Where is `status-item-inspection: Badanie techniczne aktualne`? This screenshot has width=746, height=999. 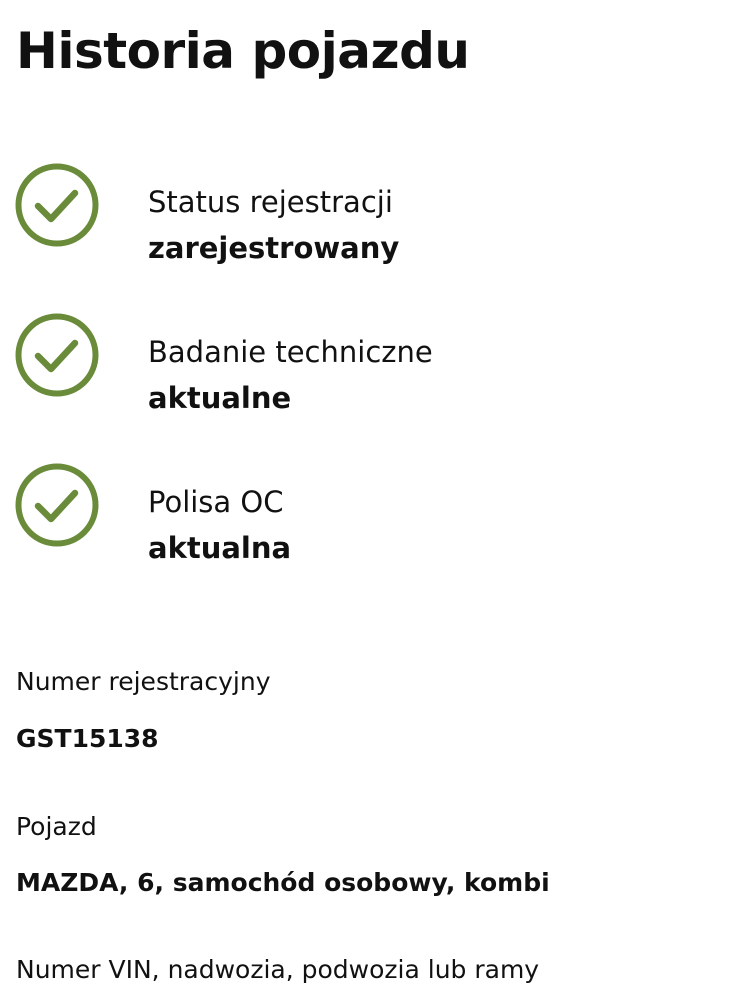
status-item-inspection: Badanie techniczne aktualne is located at coordinates (364, 363).